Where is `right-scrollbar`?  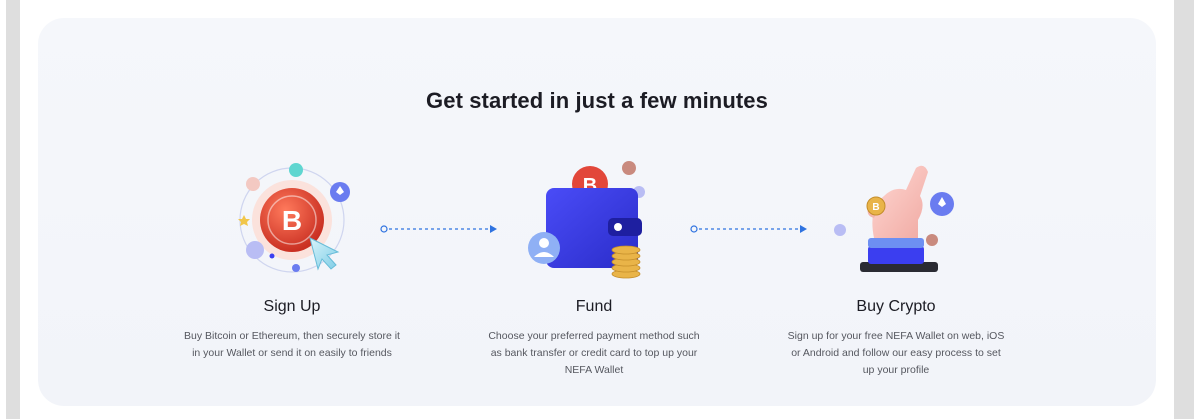
right-scrollbar is located at coordinates (1184, 209).